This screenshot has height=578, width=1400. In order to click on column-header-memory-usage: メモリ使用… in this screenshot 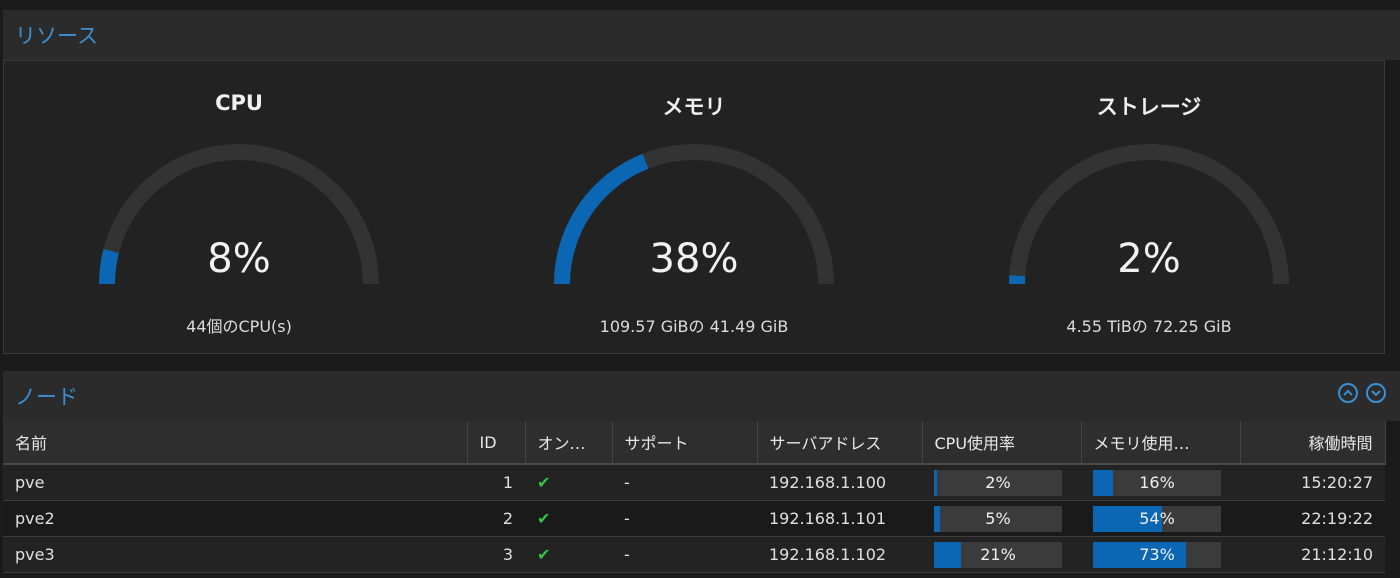, I will do `click(1161, 443)`.